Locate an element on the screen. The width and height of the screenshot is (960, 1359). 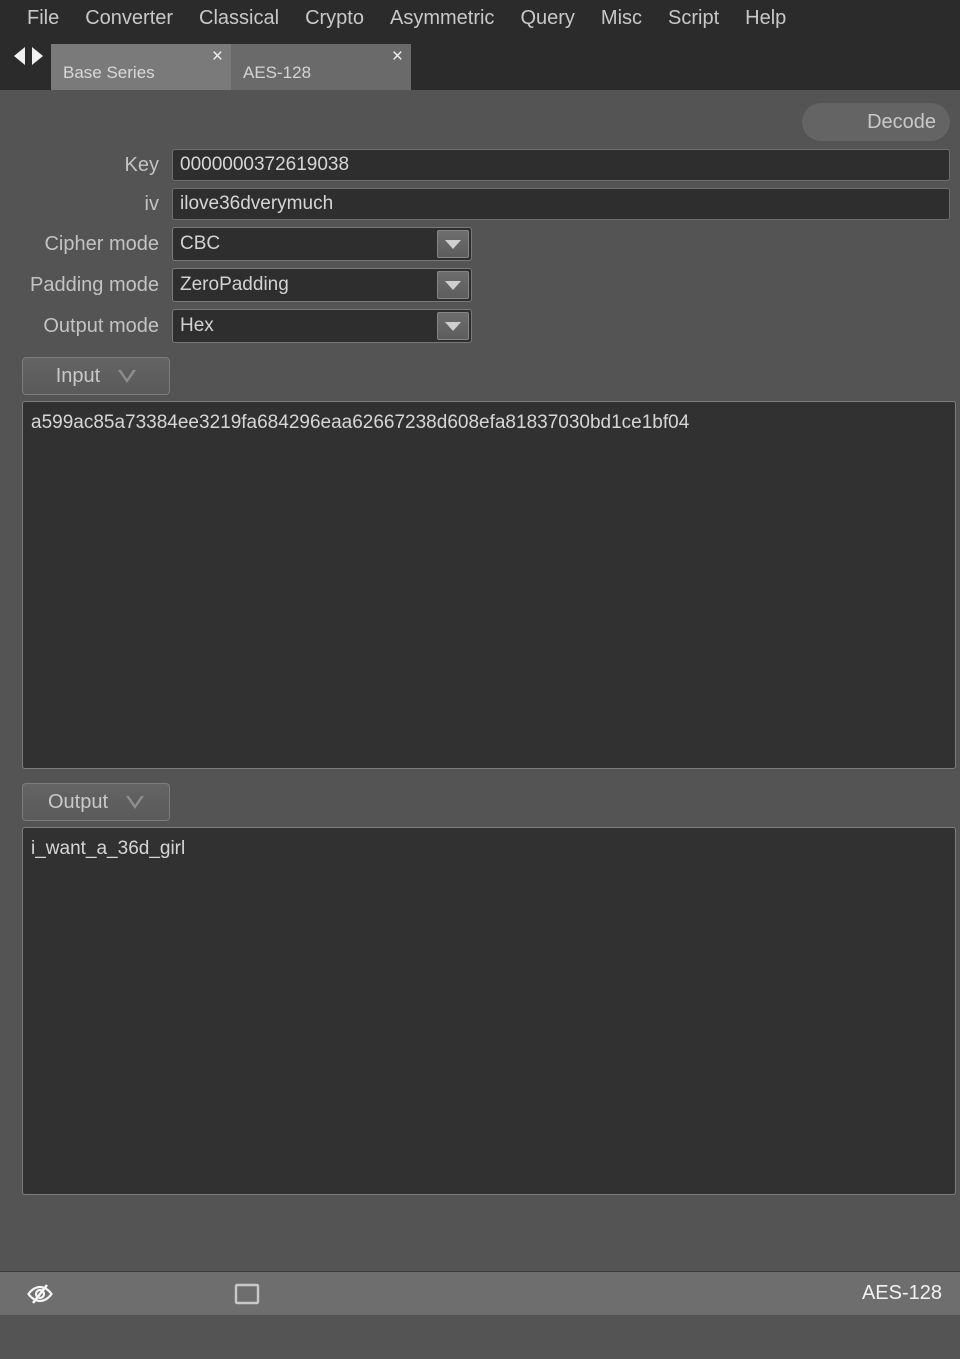
tab-label: AES-128 is located at coordinates (277, 72).